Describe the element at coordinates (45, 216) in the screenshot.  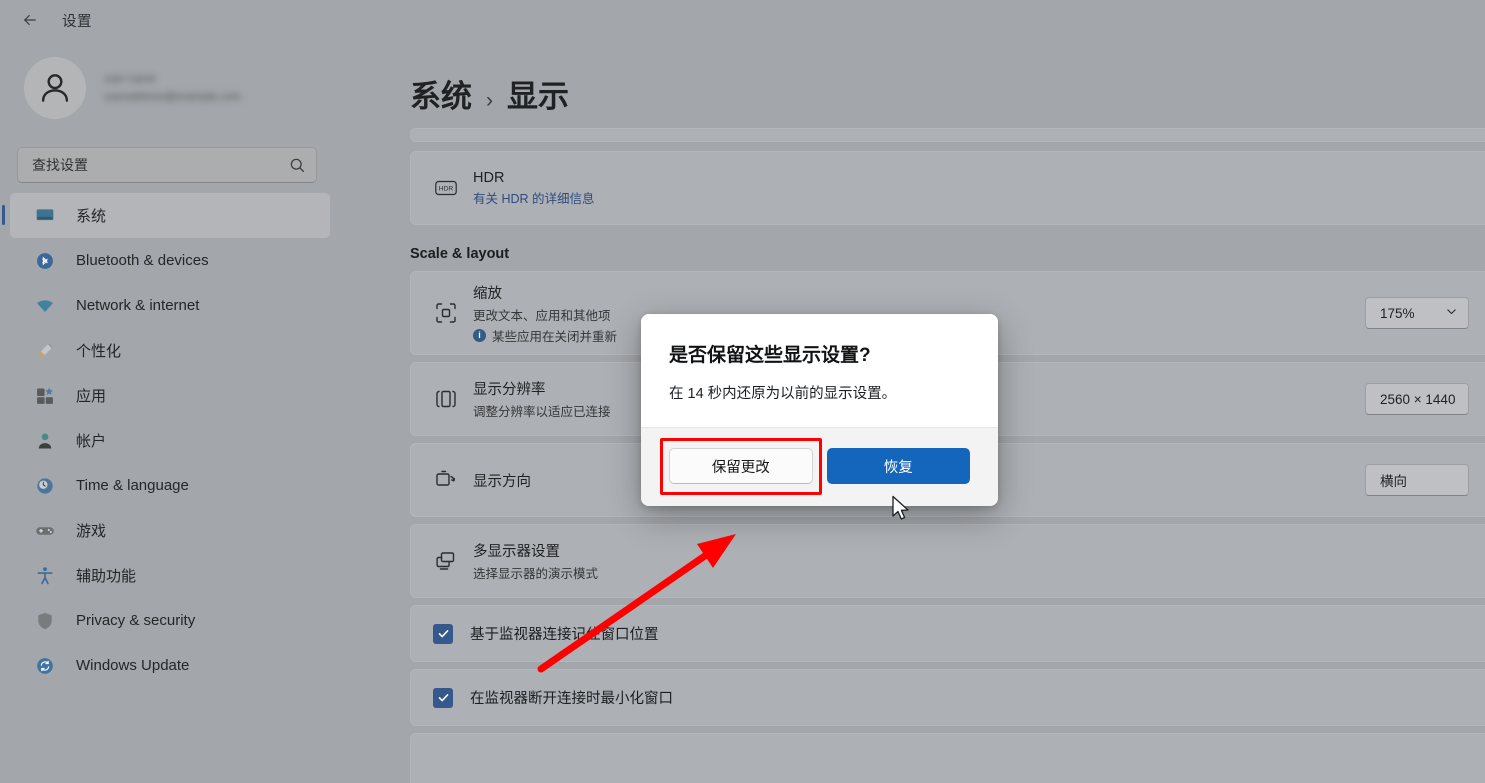
I see `monitor-icon` at that location.